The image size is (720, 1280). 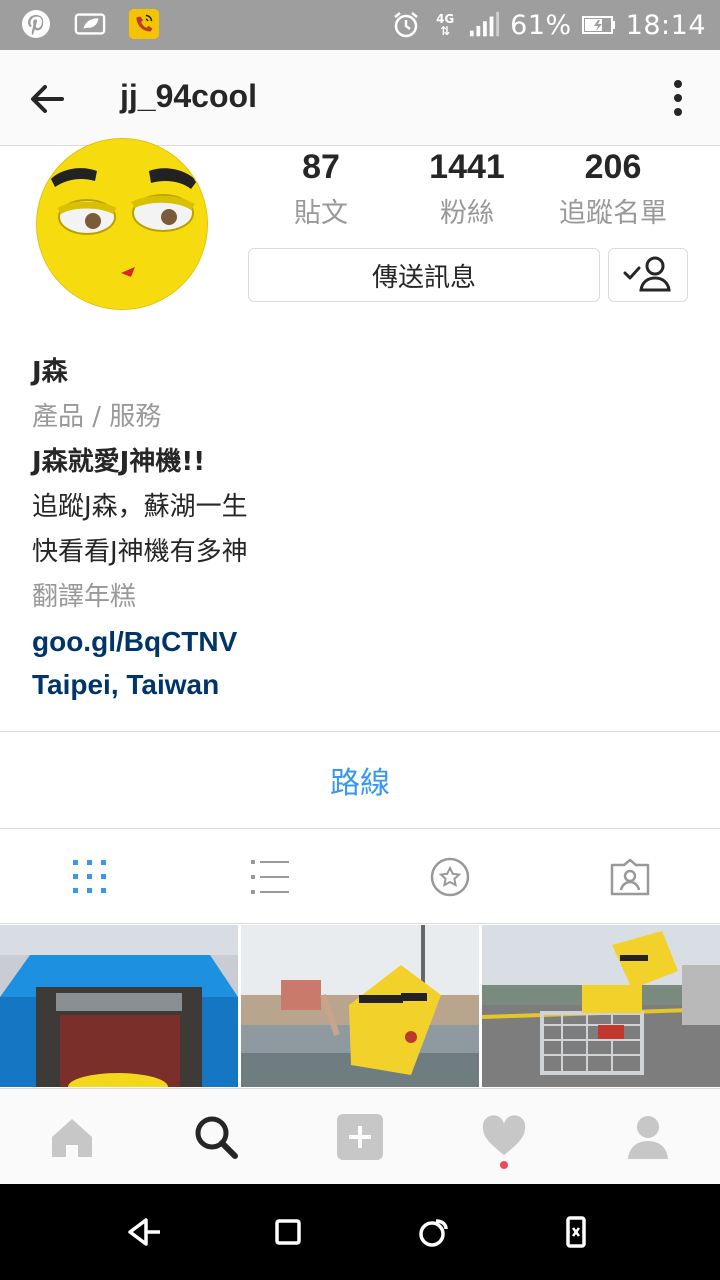 I want to click on favorites-star-icon, so click(x=450, y=877).